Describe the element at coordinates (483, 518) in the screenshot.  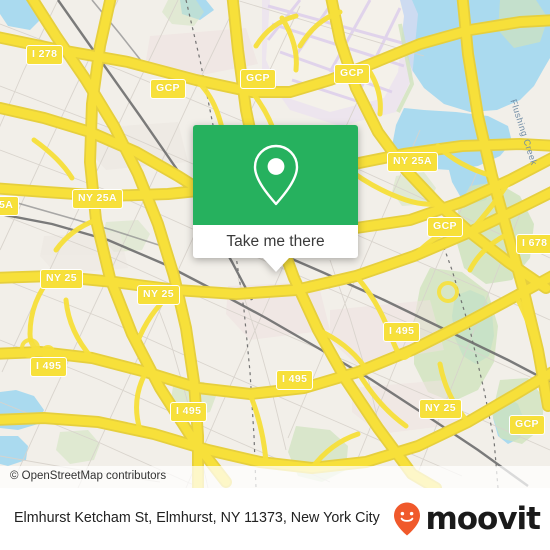
I see `moovit-wordmark: moovit` at that location.